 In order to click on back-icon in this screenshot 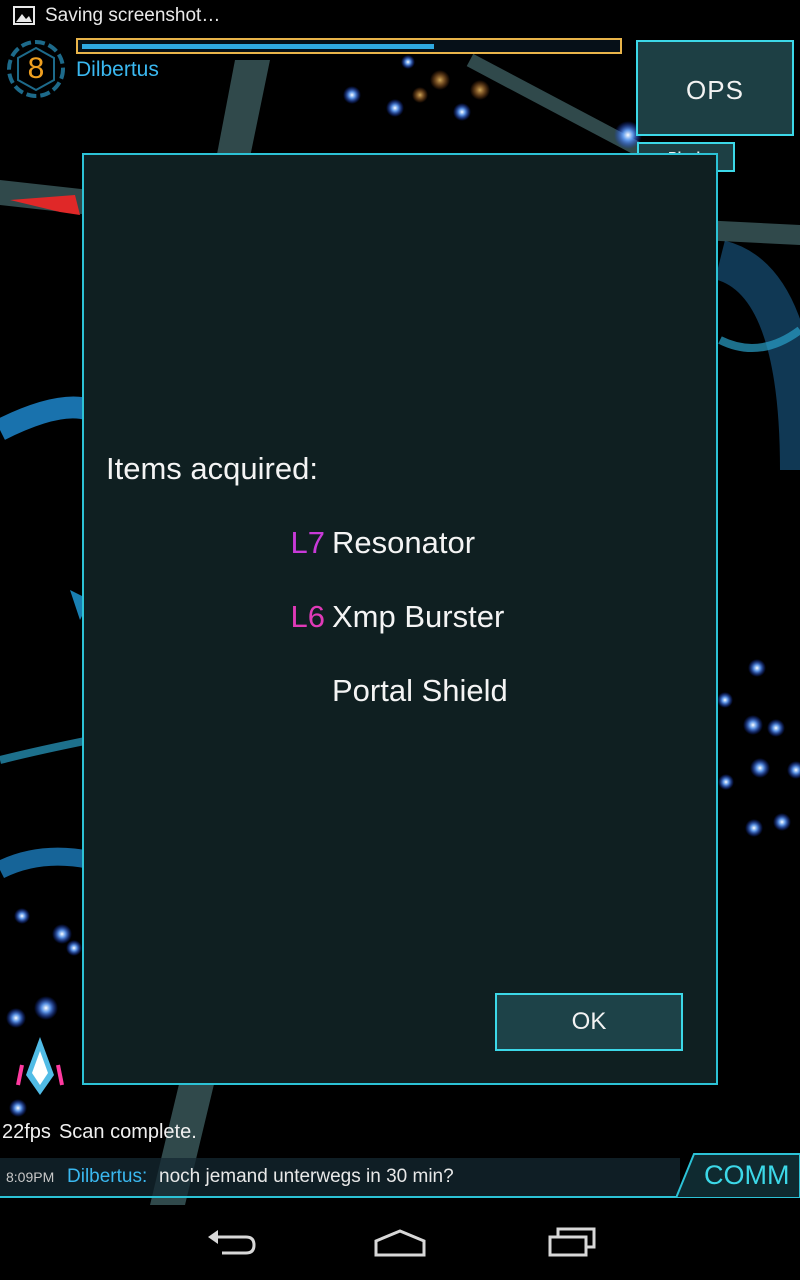, I will do `click(230, 1243)`.